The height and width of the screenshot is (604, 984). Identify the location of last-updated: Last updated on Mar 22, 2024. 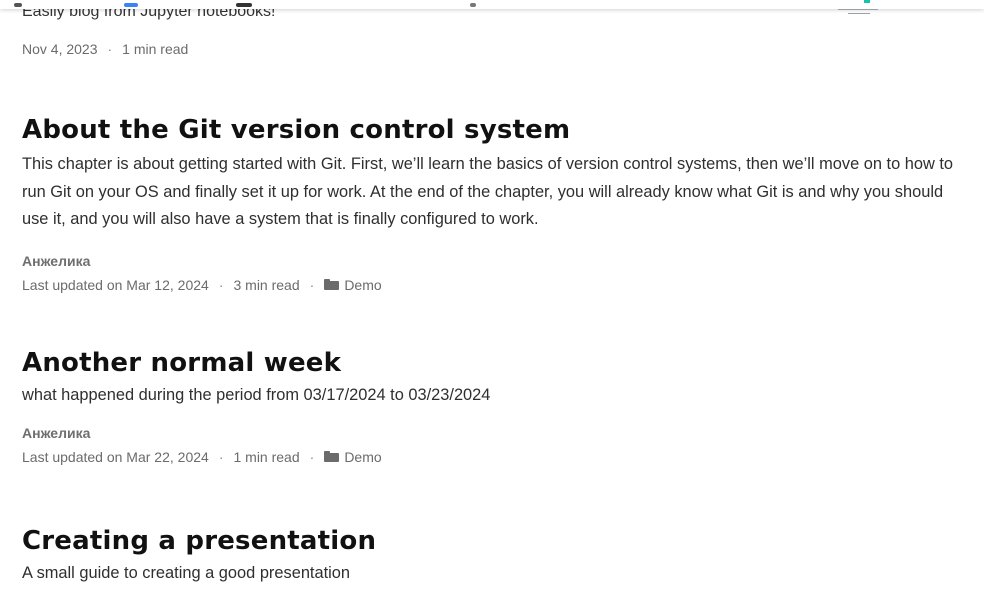
(115, 456).